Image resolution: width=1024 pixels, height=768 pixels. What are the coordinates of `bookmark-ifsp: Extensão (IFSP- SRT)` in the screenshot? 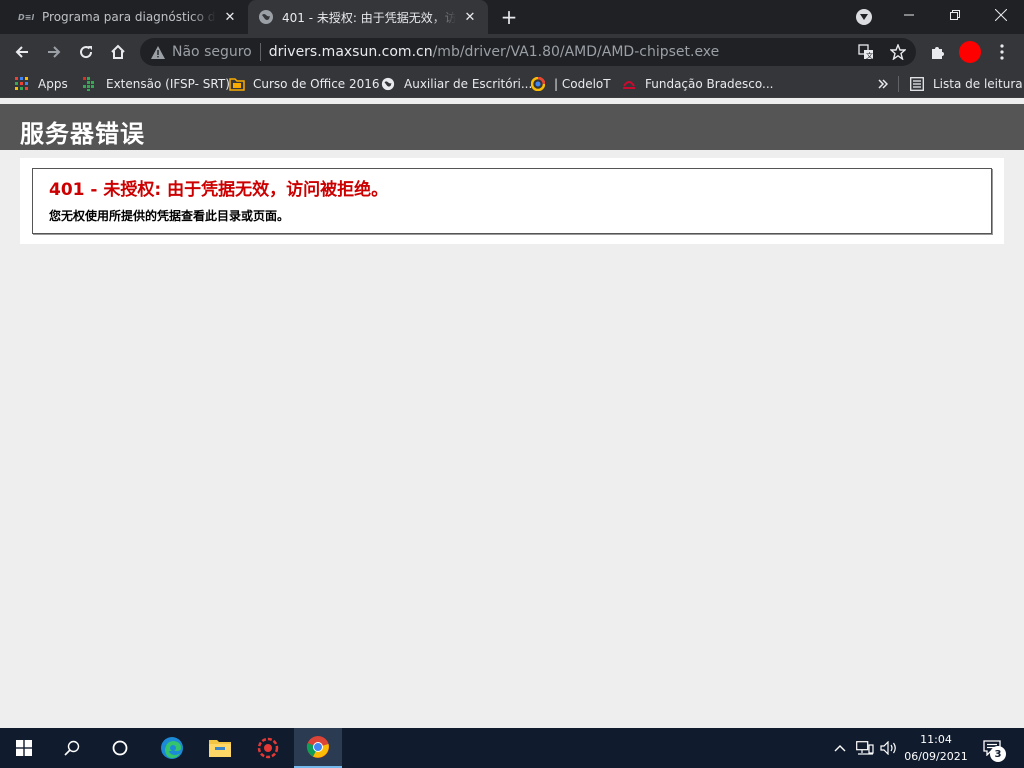 It's located at (156, 84).